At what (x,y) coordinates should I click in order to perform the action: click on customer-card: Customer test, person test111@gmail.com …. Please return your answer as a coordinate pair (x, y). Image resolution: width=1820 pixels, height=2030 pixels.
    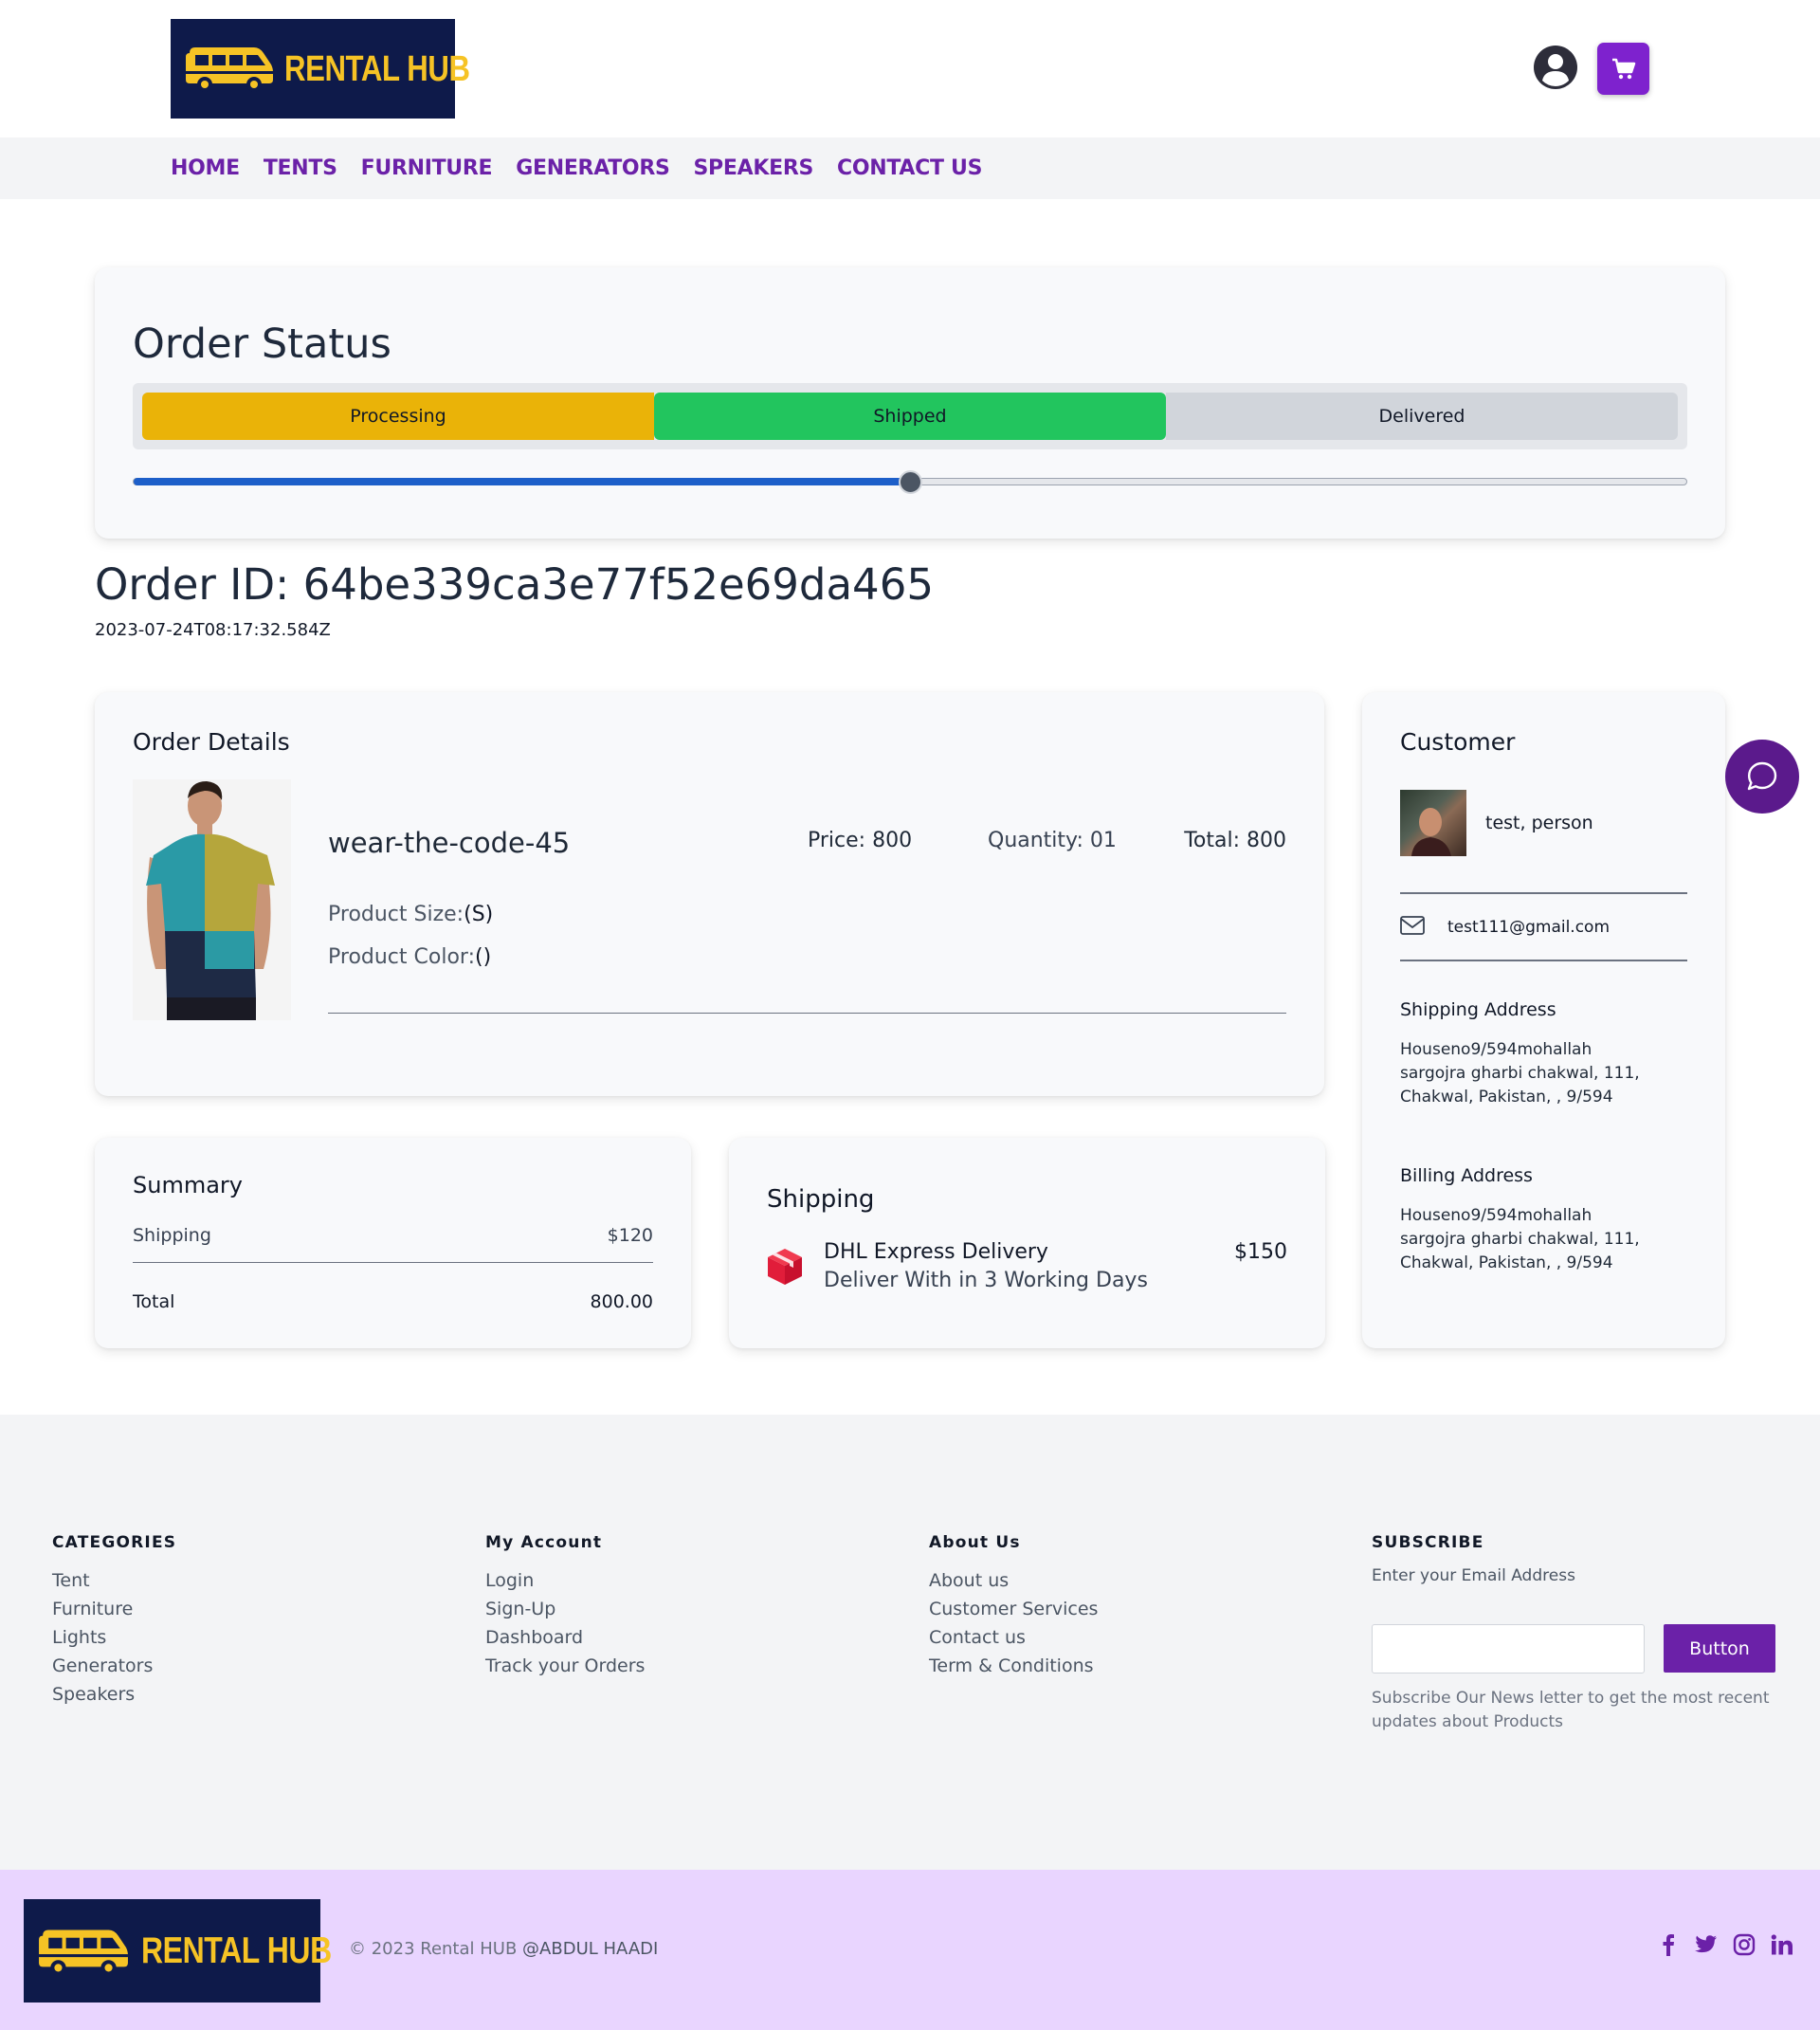
    Looking at the image, I should click on (1543, 1020).